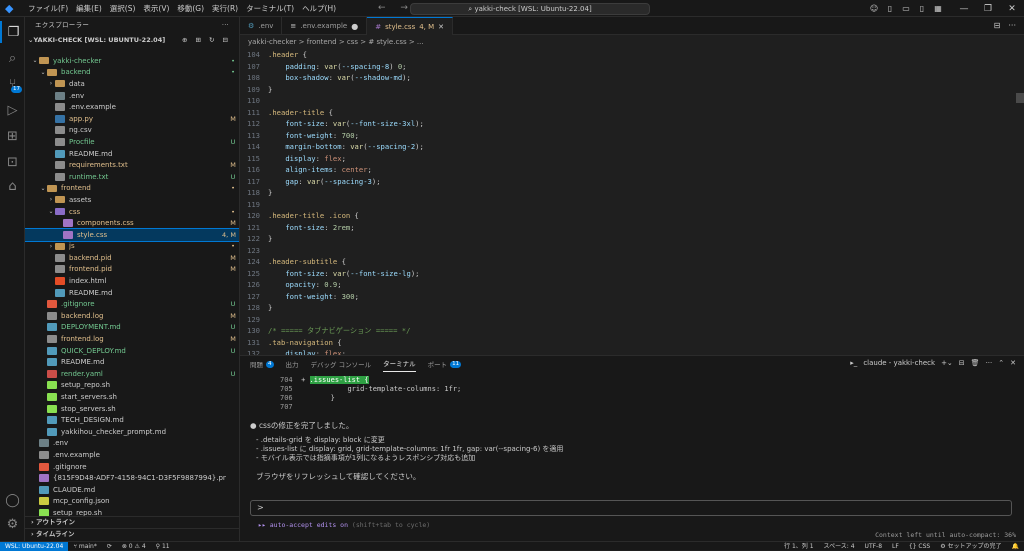 The image size is (1024, 551). I want to click on bookmark-icon: ⌂, so click(12, 186).